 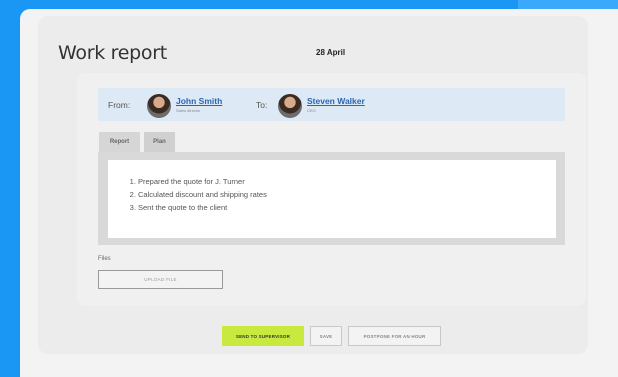 What do you see at coordinates (290, 106) in the screenshot?
I see `avatar-to` at bounding box center [290, 106].